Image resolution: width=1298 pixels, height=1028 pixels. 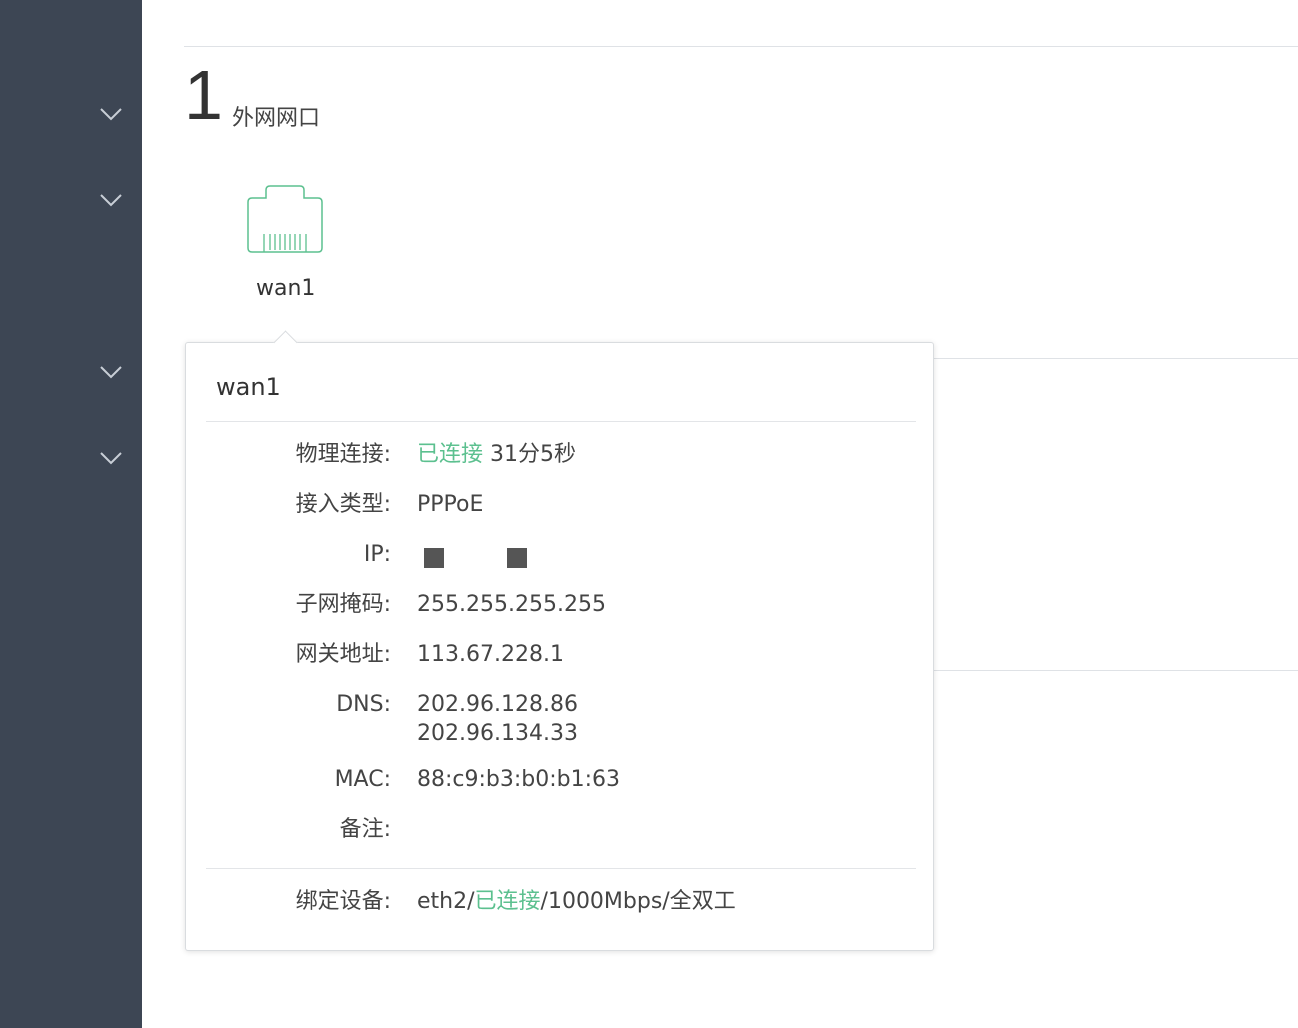 I want to click on link-speed: /1000Mbps/全双工, so click(x=638, y=901).